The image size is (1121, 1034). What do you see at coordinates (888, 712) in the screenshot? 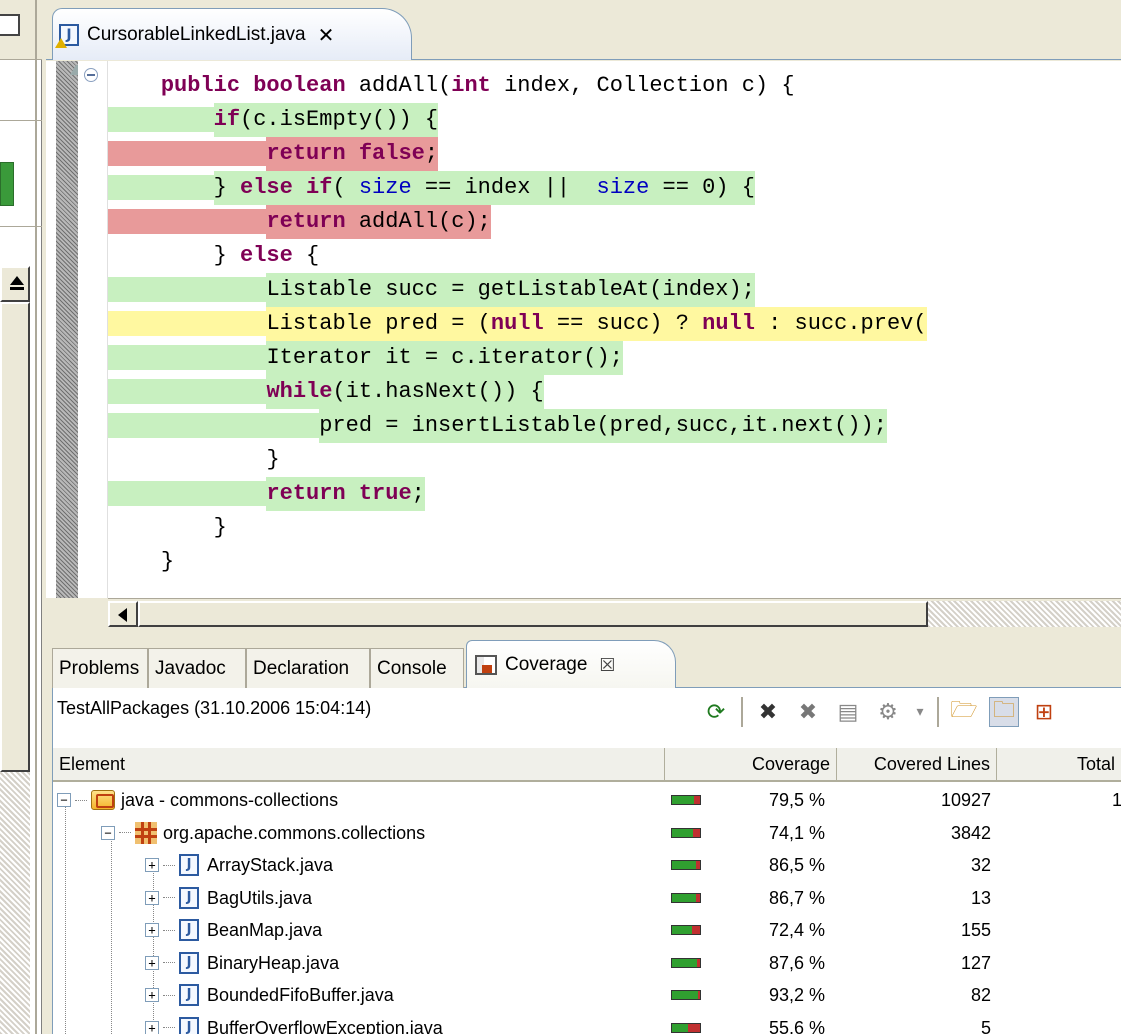
I see `select-session-icon: ⚙` at bounding box center [888, 712].